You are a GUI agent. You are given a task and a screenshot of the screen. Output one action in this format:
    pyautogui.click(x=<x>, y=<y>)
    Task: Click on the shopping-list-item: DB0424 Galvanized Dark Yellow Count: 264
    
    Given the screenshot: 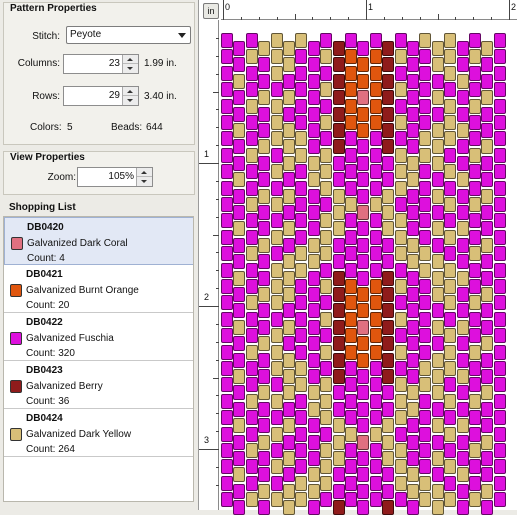 What is the action you would take?
    pyautogui.click(x=98, y=433)
    